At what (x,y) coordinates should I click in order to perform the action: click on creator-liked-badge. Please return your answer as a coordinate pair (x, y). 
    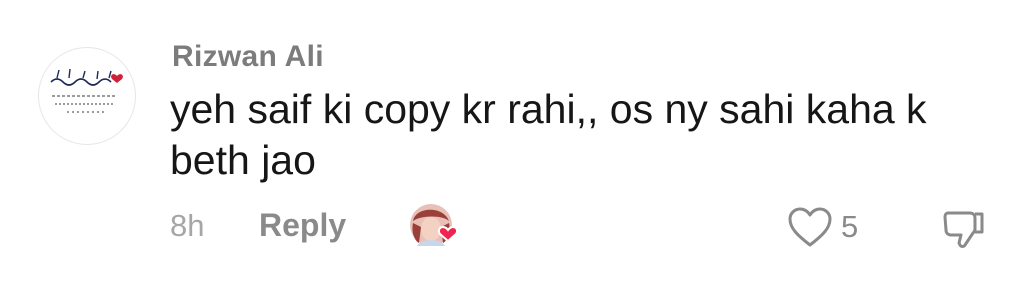
    Looking at the image, I should click on (434, 226).